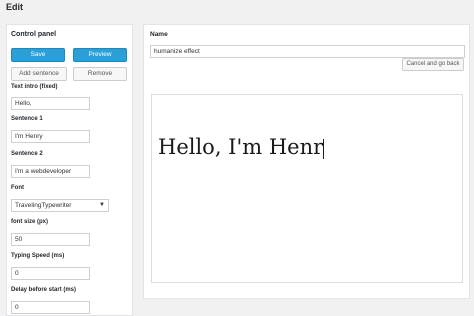 Image resolution: width=474 pixels, height=316 pixels. I want to click on delay-label: Delay before start (ms), so click(44, 290).